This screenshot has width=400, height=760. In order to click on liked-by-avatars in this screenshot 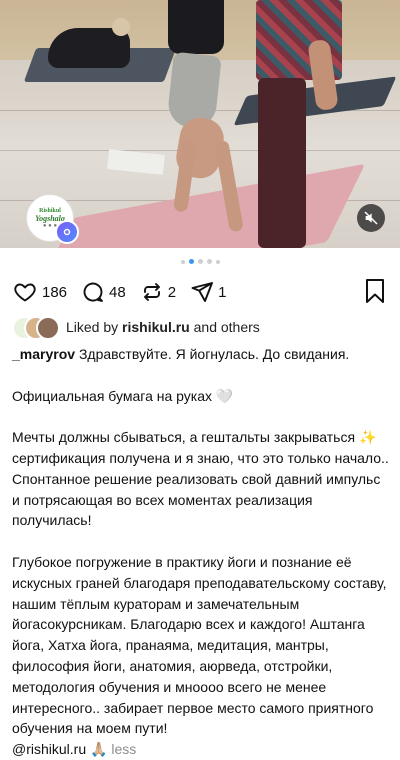, I will do `click(36, 328)`.